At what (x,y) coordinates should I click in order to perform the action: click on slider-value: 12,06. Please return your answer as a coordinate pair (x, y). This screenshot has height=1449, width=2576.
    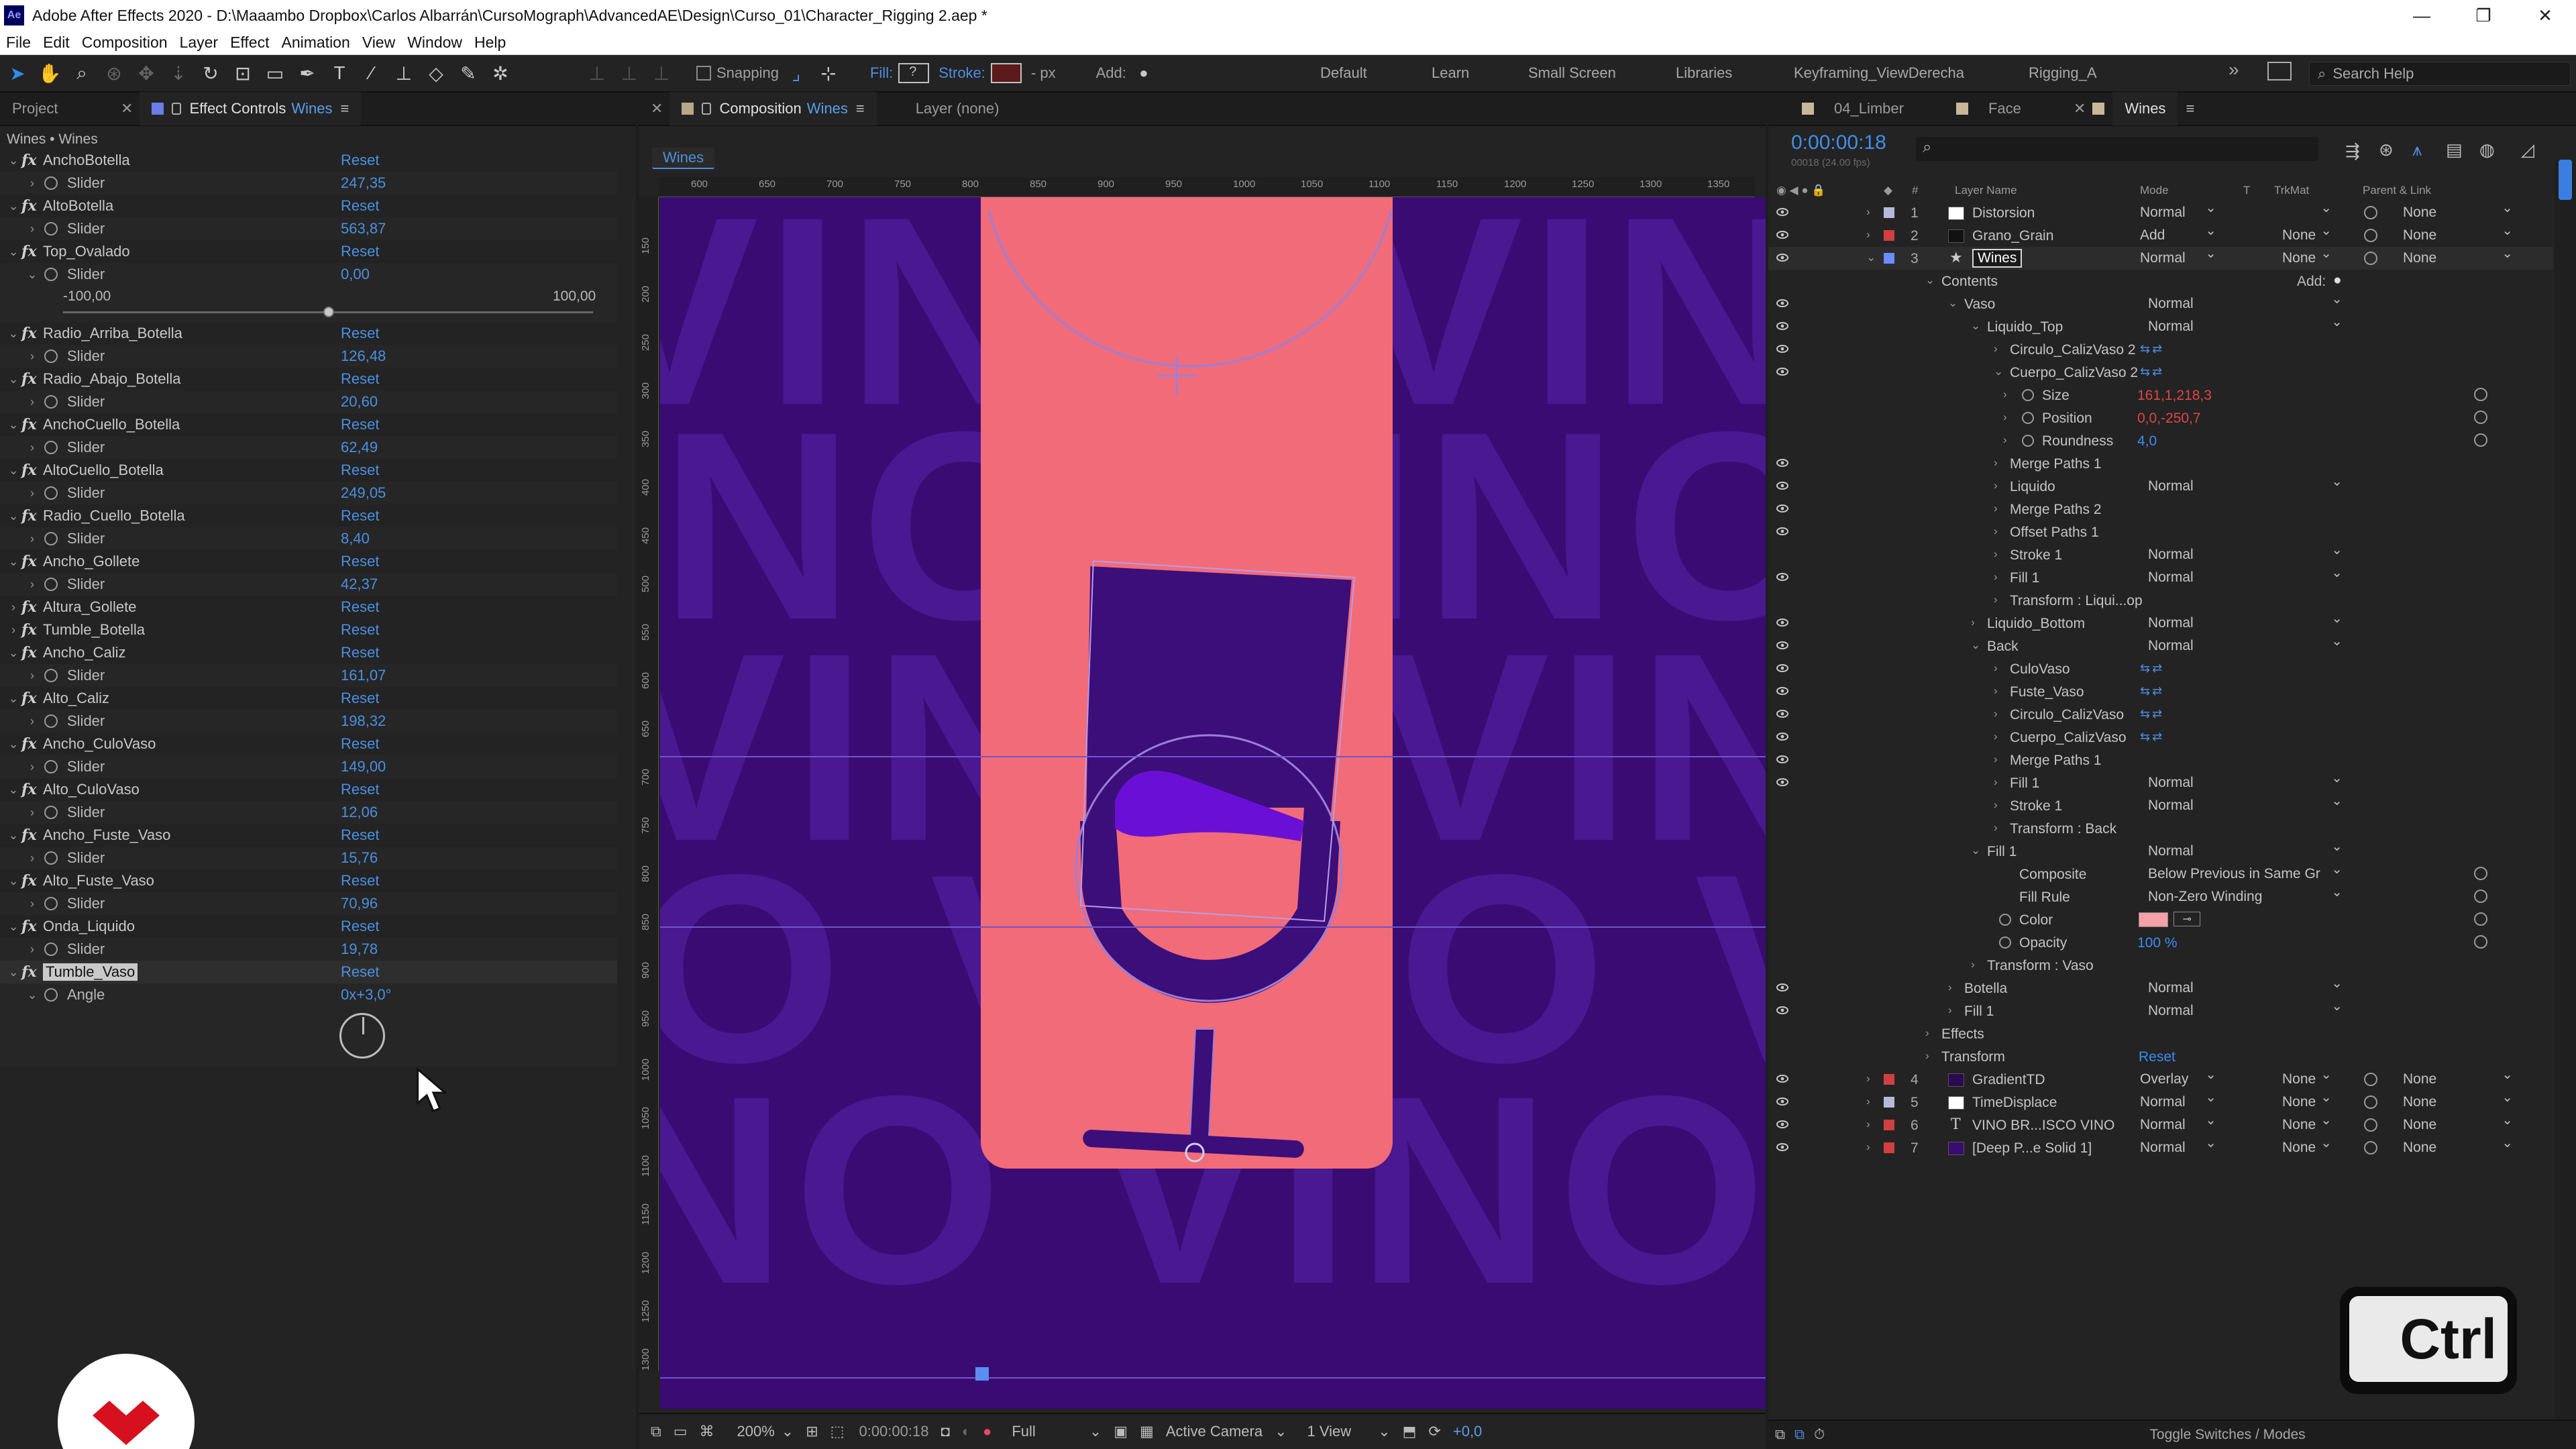
    Looking at the image, I should click on (359, 812).